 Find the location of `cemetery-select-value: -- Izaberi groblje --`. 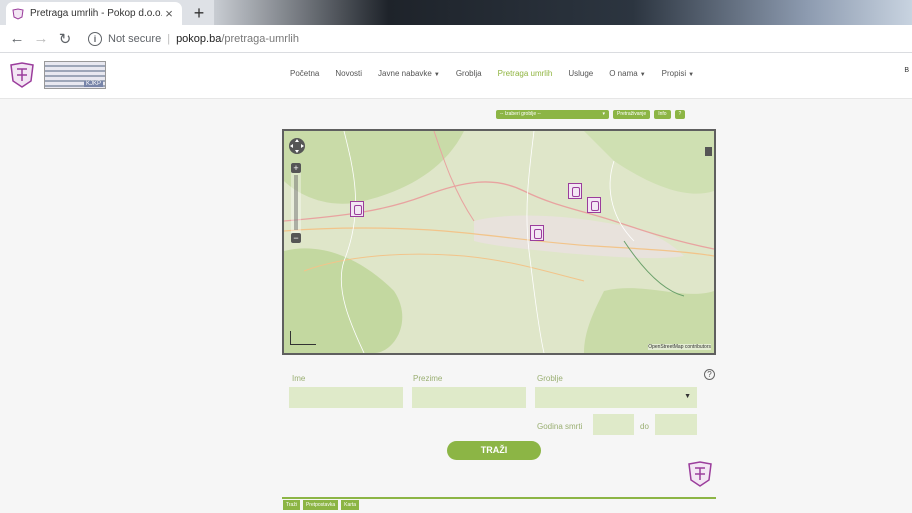

cemetery-select-value: -- Izaberi groblje -- is located at coordinates (520, 114).